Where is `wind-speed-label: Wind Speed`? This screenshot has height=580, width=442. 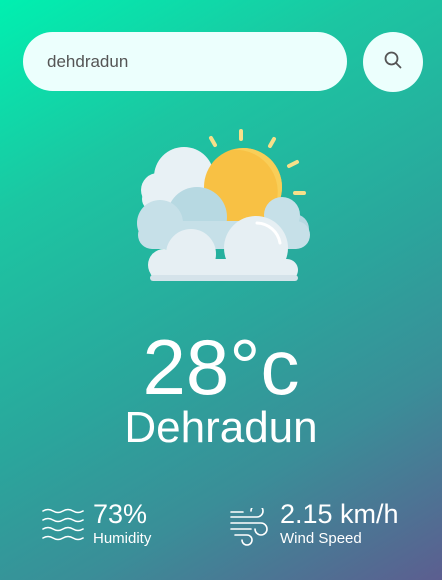
wind-speed-label: Wind Speed is located at coordinates (321, 538).